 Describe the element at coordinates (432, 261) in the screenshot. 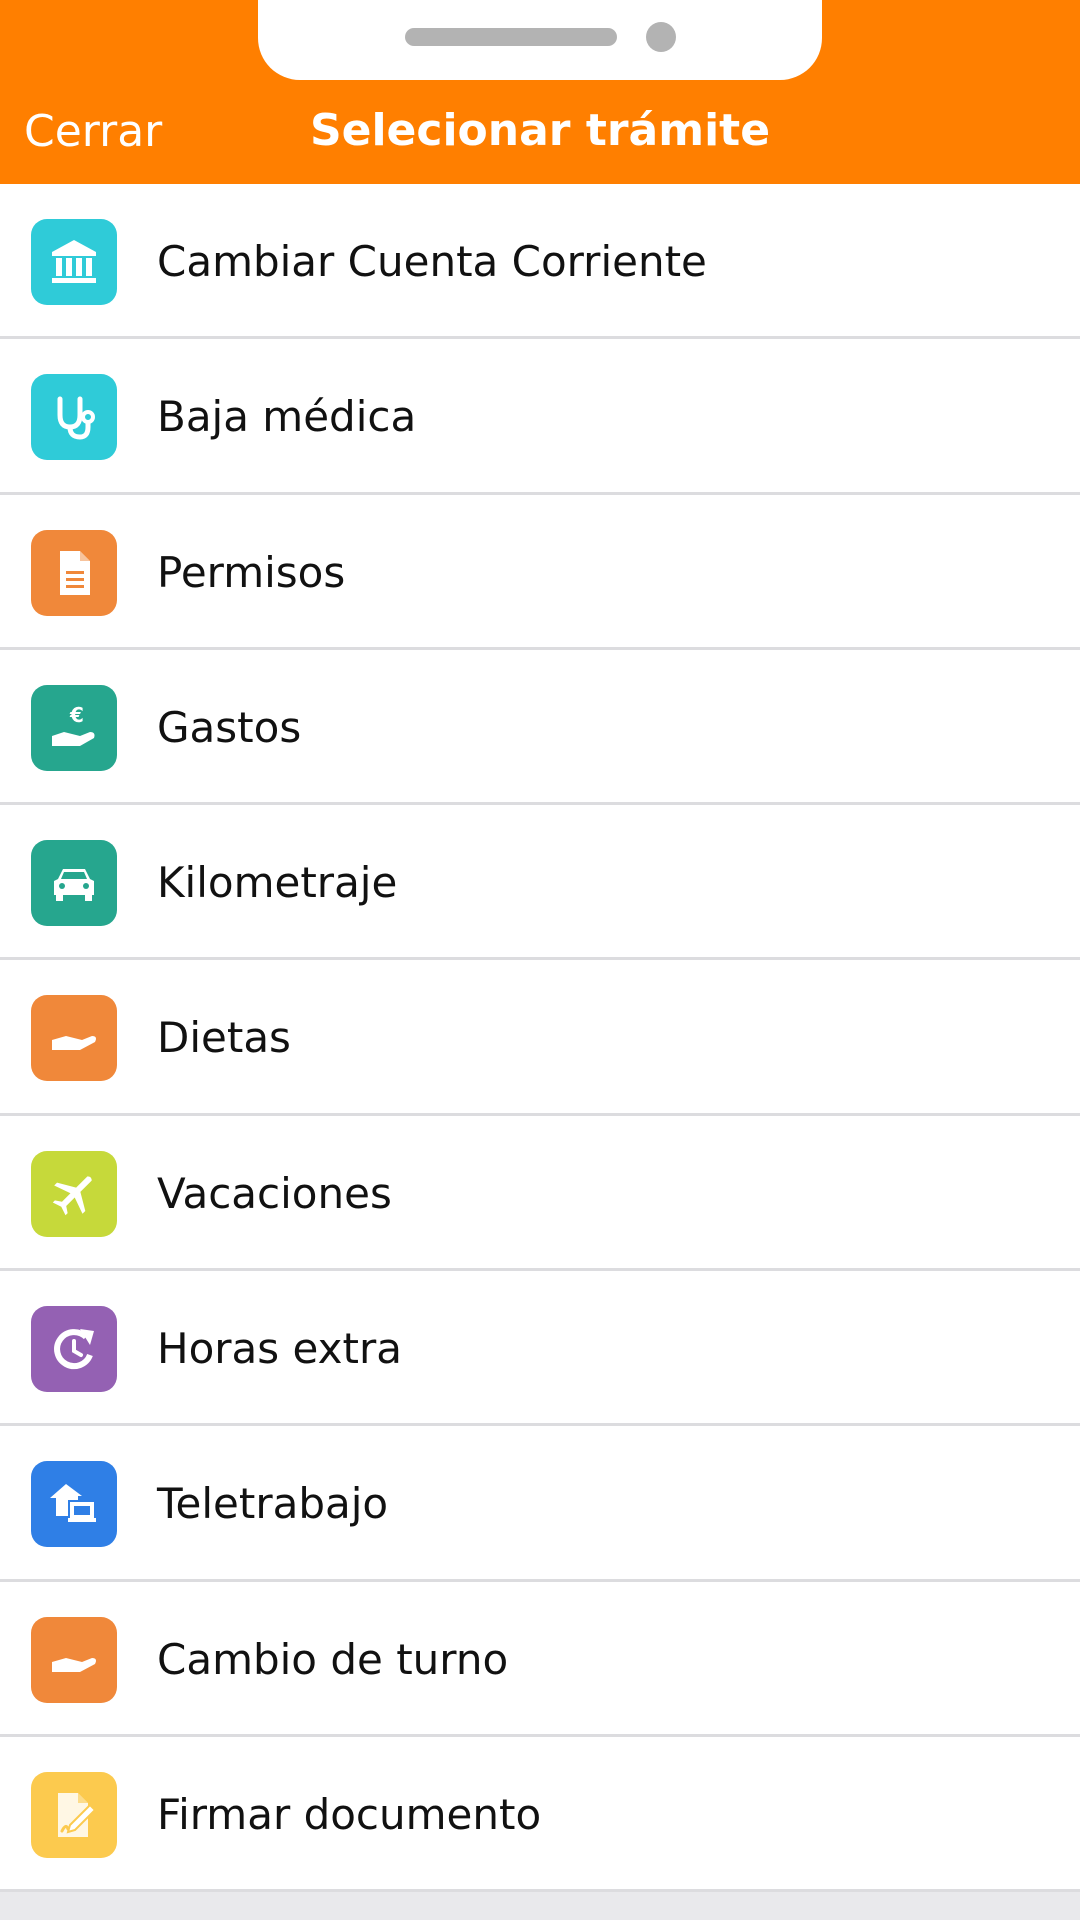

I see `list-item-label: Cambiar Cuenta Corriente` at that location.